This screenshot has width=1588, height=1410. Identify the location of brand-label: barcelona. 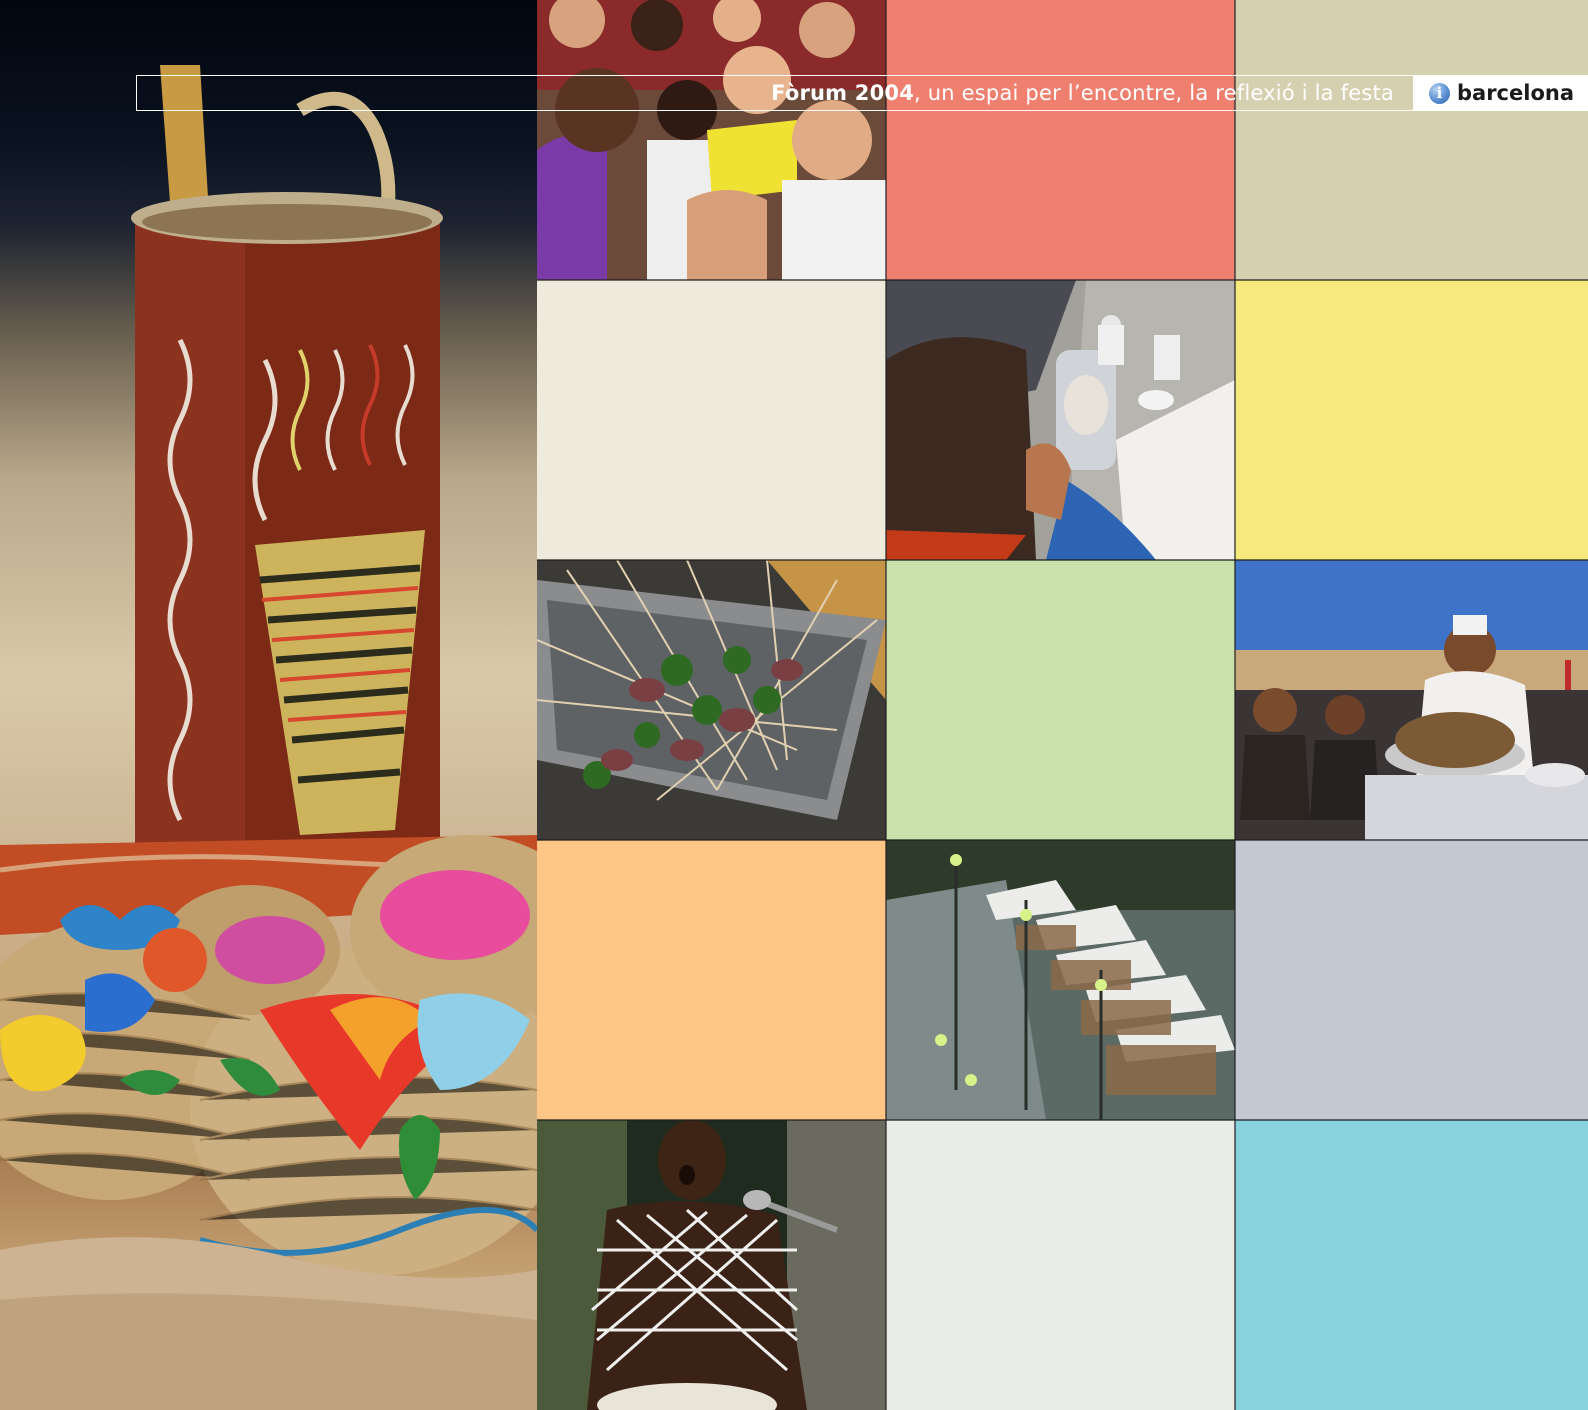
(1515, 93).